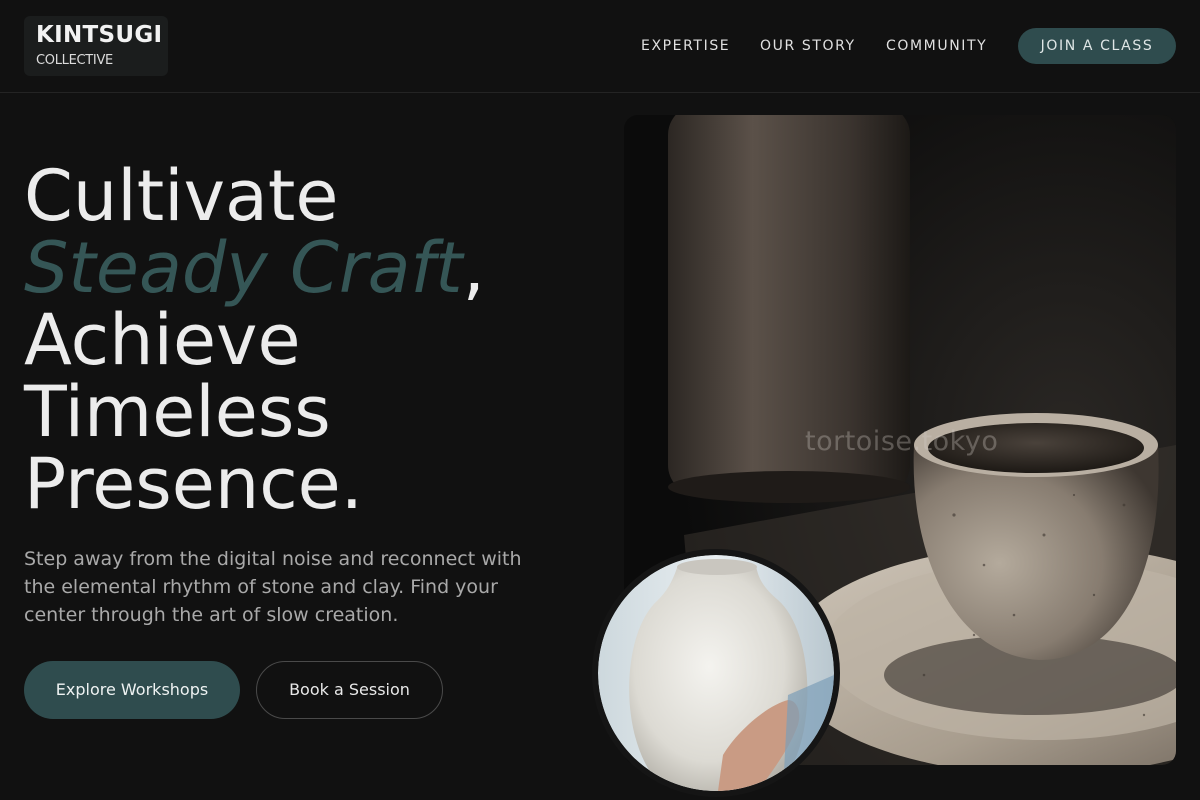  I want to click on vase-inset-image, so click(716, 673).